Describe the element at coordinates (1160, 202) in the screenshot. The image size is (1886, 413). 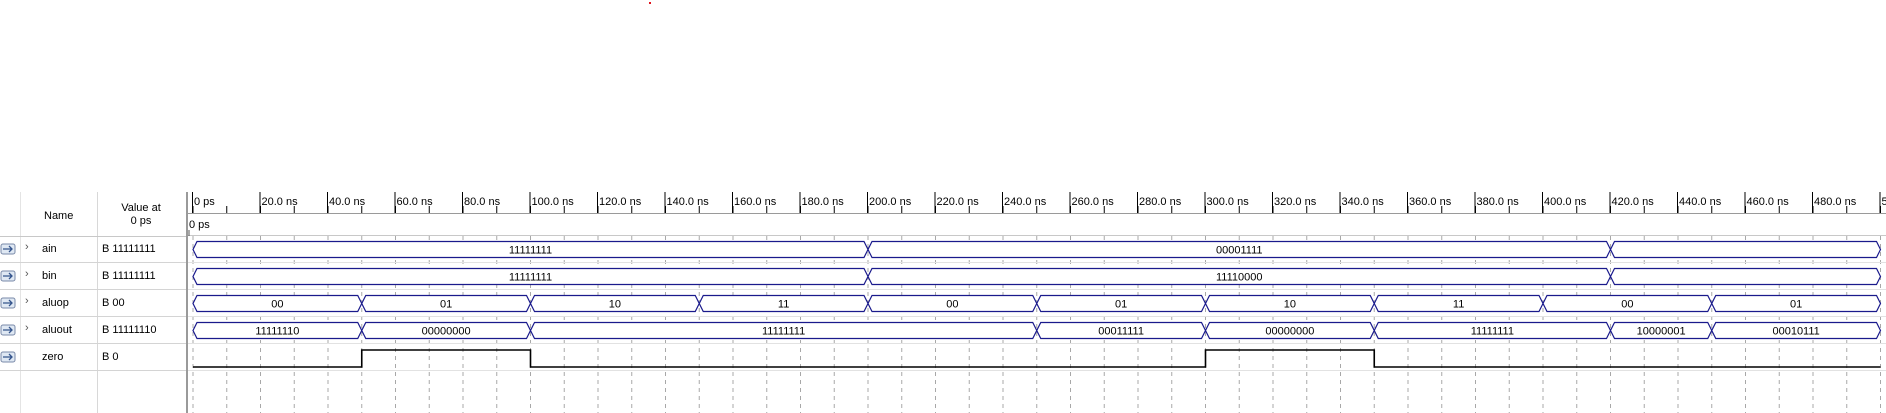
I see `ruler-tick-label: 280.0 ns` at that location.